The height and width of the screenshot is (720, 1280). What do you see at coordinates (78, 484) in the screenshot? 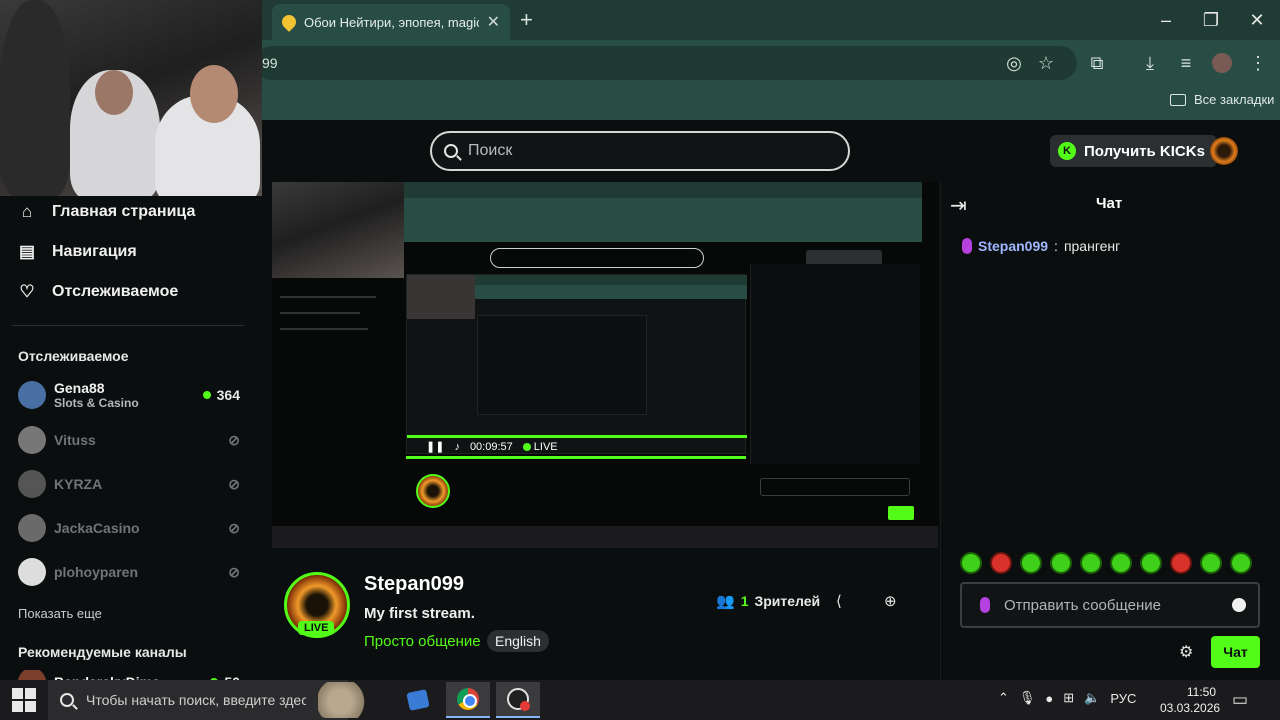
I see `channel-name: KYRZA` at bounding box center [78, 484].